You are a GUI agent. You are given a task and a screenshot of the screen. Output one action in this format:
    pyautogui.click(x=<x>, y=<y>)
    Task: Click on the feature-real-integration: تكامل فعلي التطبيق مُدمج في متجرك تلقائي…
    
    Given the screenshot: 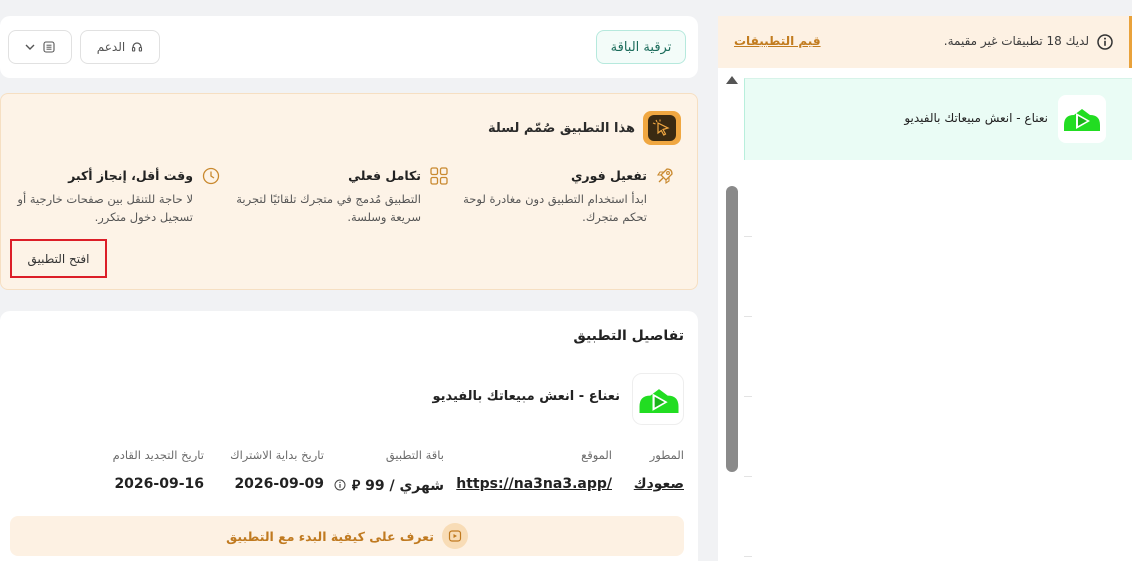 What is the action you would take?
    pyautogui.click(x=334, y=201)
    